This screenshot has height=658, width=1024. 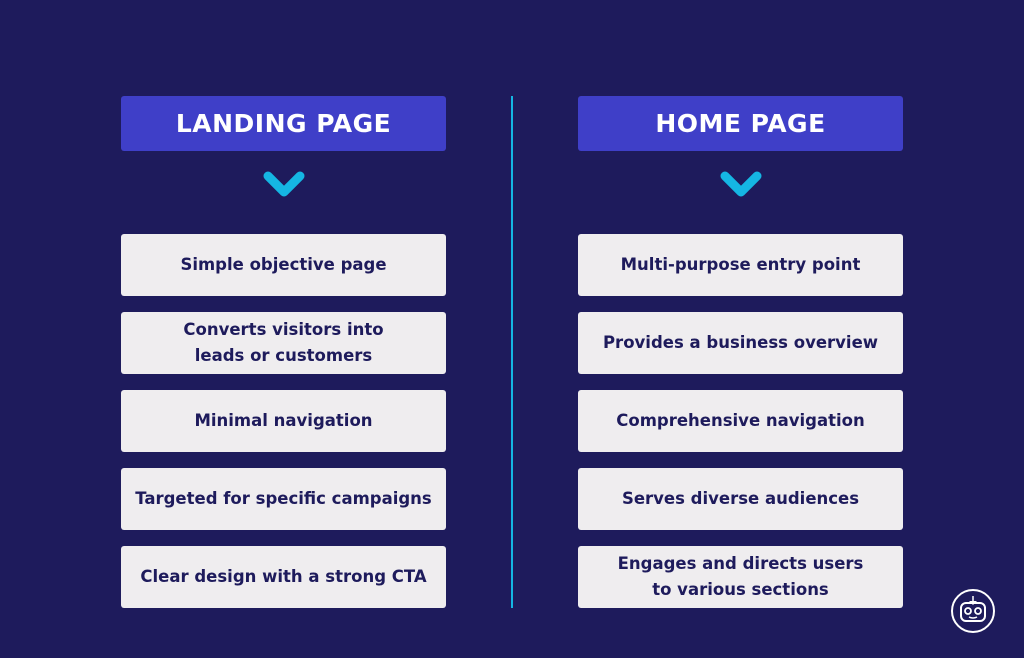 I want to click on landing-item: Minimal navigation, so click(x=283, y=421).